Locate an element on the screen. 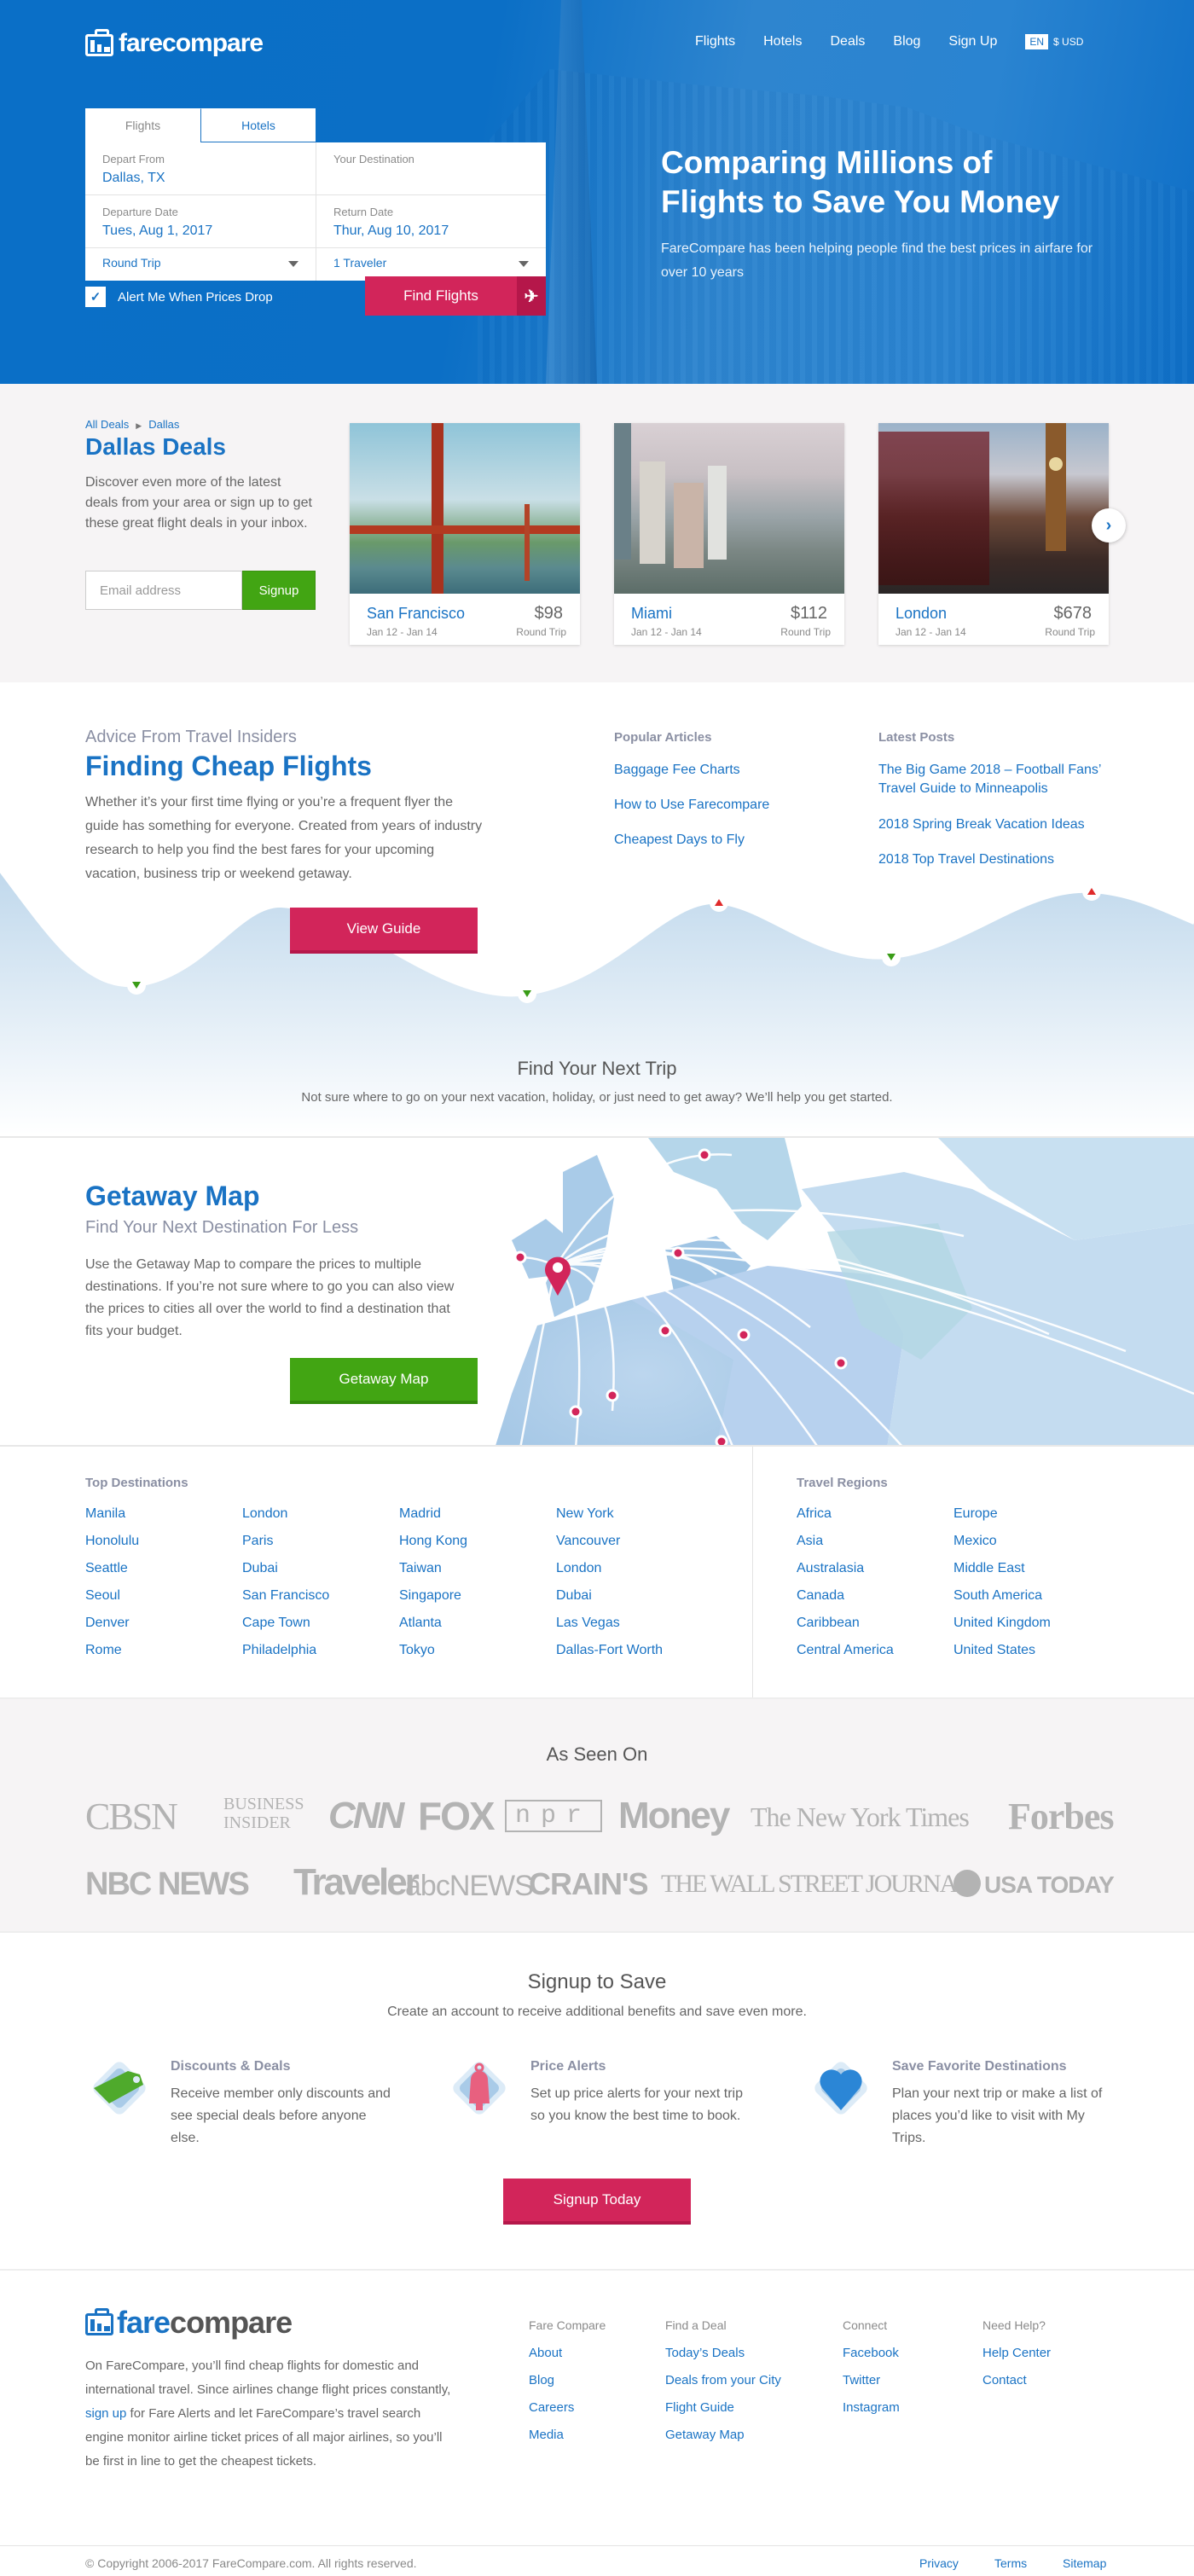 The height and width of the screenshot is (2576, 1194). destination-link: Manila is located at coordinates (105, 1514).